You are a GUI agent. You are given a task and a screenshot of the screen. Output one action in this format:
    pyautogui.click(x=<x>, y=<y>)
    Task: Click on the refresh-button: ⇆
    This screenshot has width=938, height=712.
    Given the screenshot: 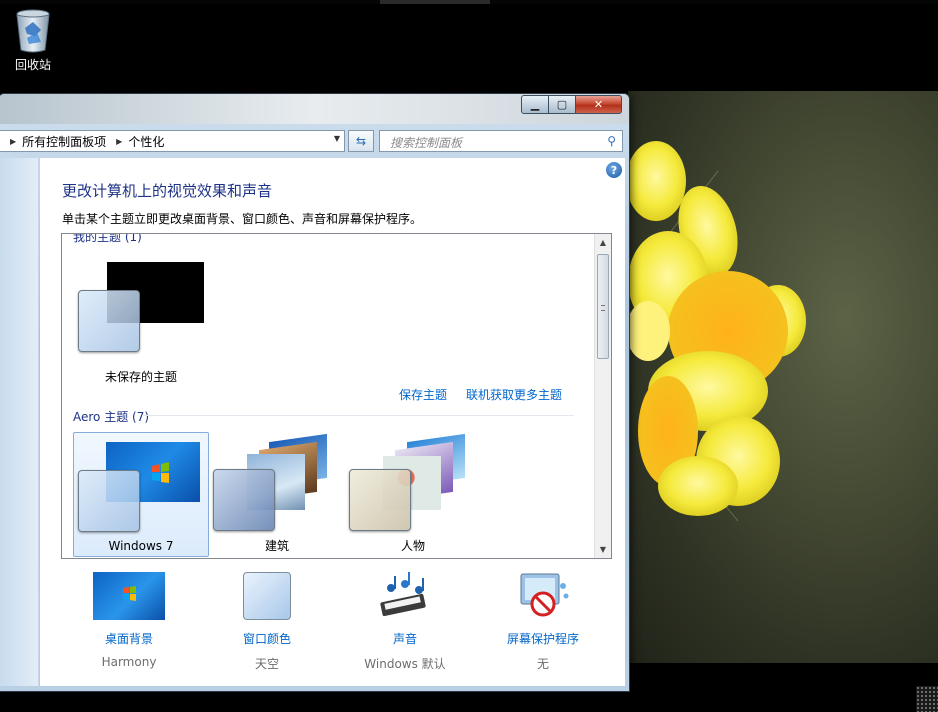 What is the action you would take?
    pyautogui.click(x=361, y=141)
    